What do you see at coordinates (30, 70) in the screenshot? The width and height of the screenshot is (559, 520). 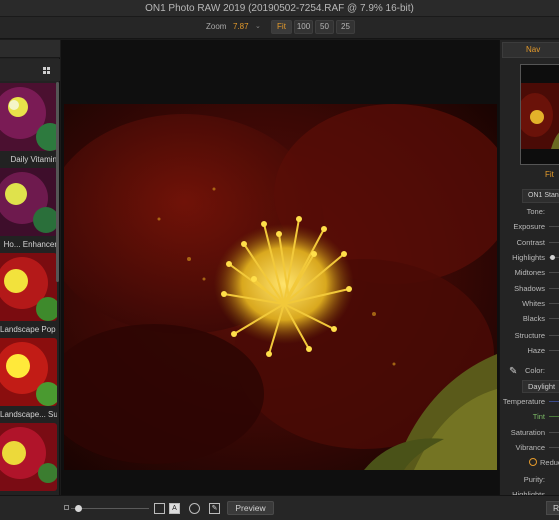 I see `presets-toolbar` at bounding box center [30, 70].